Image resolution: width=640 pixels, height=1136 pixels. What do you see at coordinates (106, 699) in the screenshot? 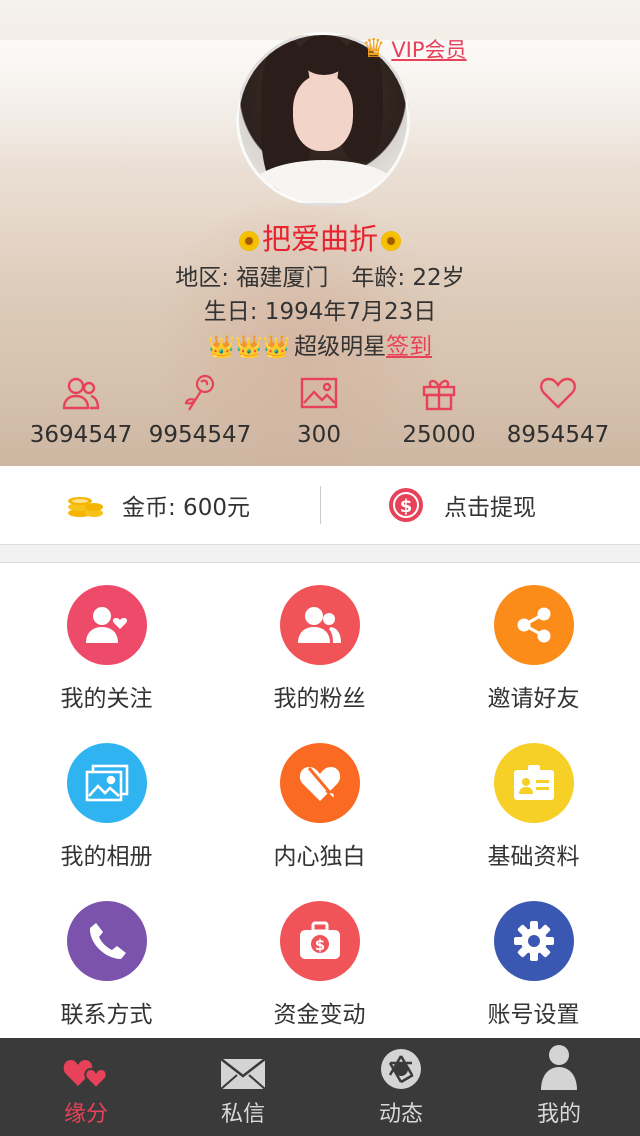
I see `menu-label: 我的关注` at bounding box center [106, 699].